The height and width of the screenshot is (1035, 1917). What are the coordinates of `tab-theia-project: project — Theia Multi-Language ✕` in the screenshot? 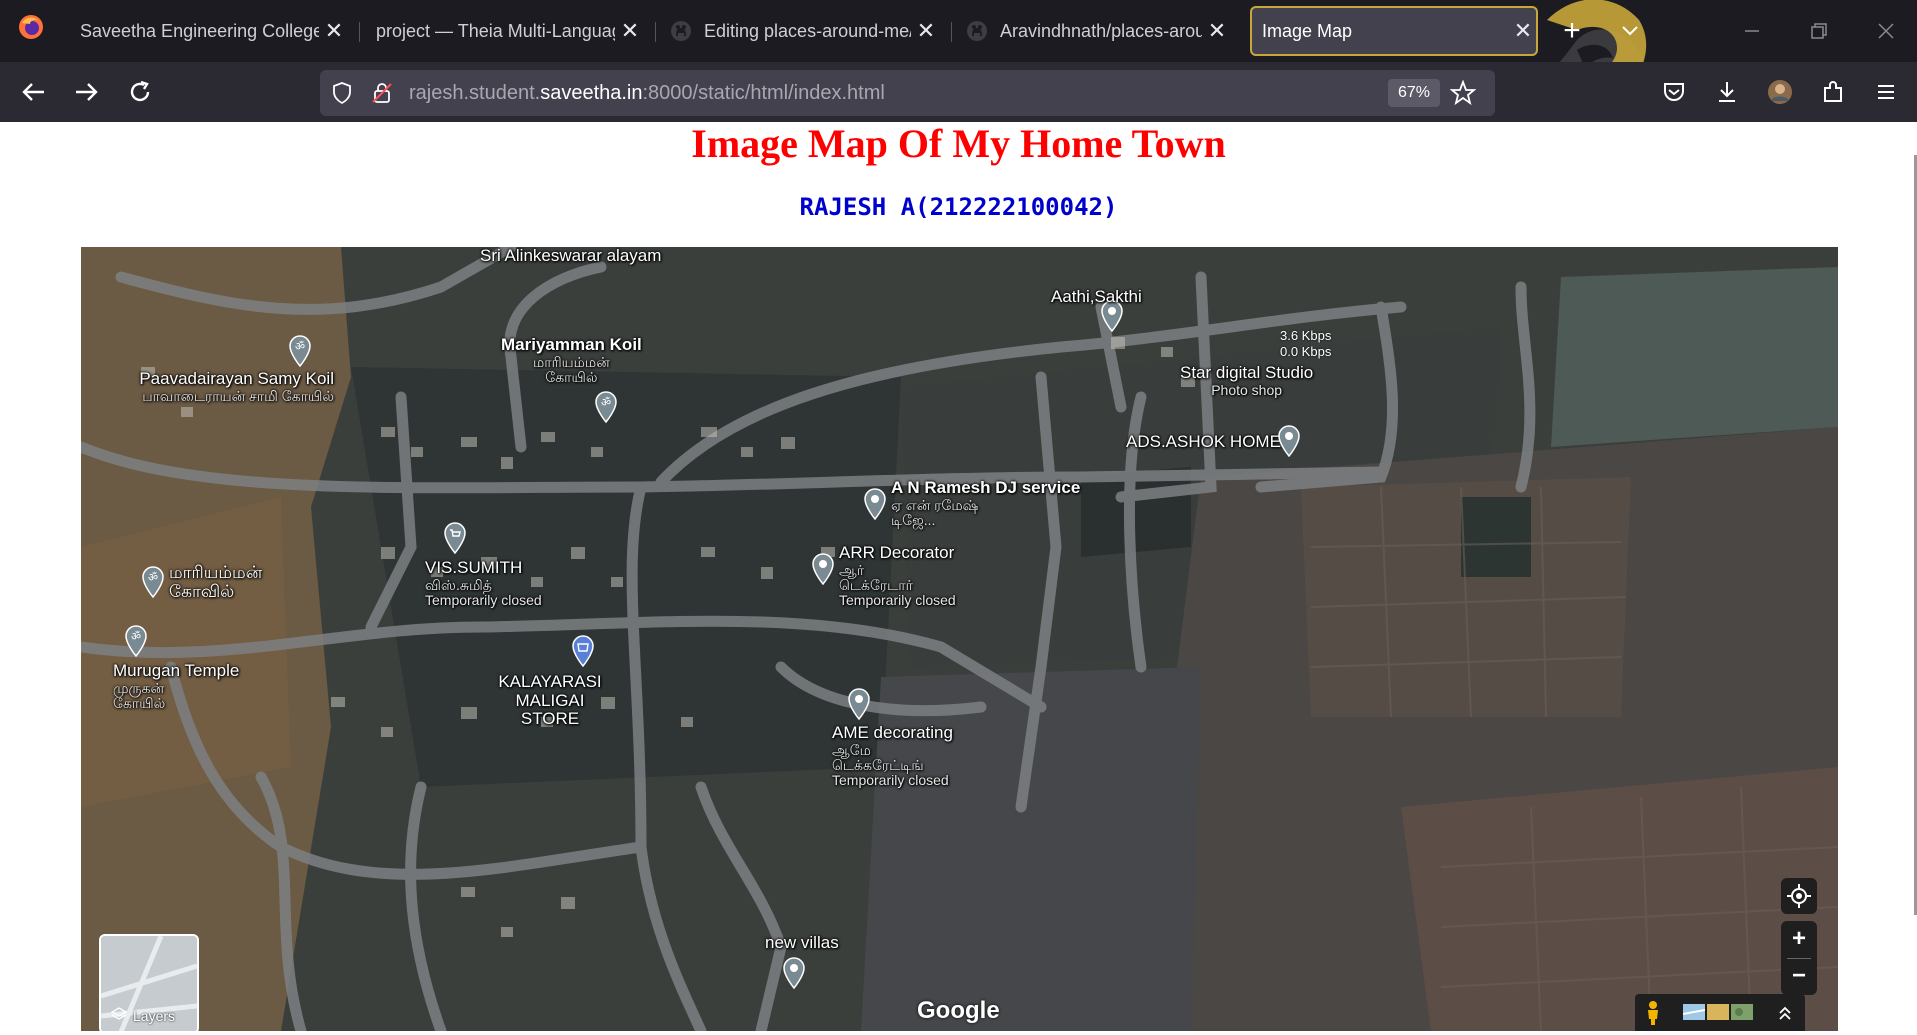 It's located at (502, 31).